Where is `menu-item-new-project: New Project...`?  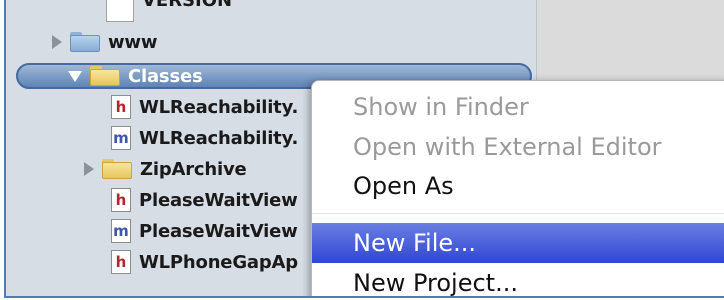
menu-item-new-project: New Project... is located at coordinates (518, 279).